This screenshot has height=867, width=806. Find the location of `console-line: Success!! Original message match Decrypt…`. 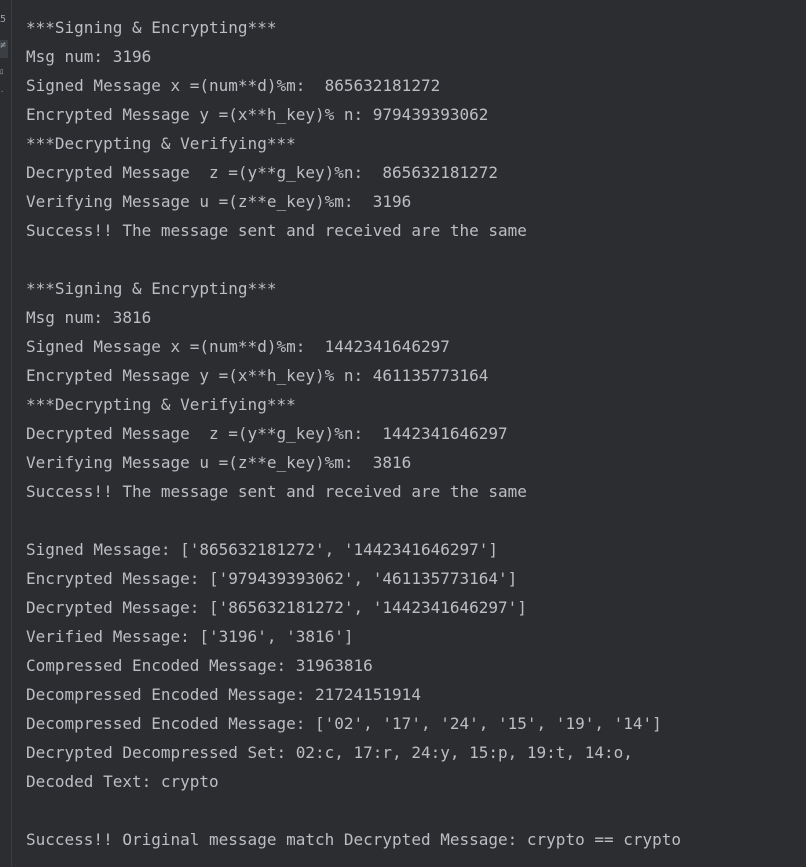

console-line: Success!! Original message match Decrypt… is located at coordinates (354, 839).